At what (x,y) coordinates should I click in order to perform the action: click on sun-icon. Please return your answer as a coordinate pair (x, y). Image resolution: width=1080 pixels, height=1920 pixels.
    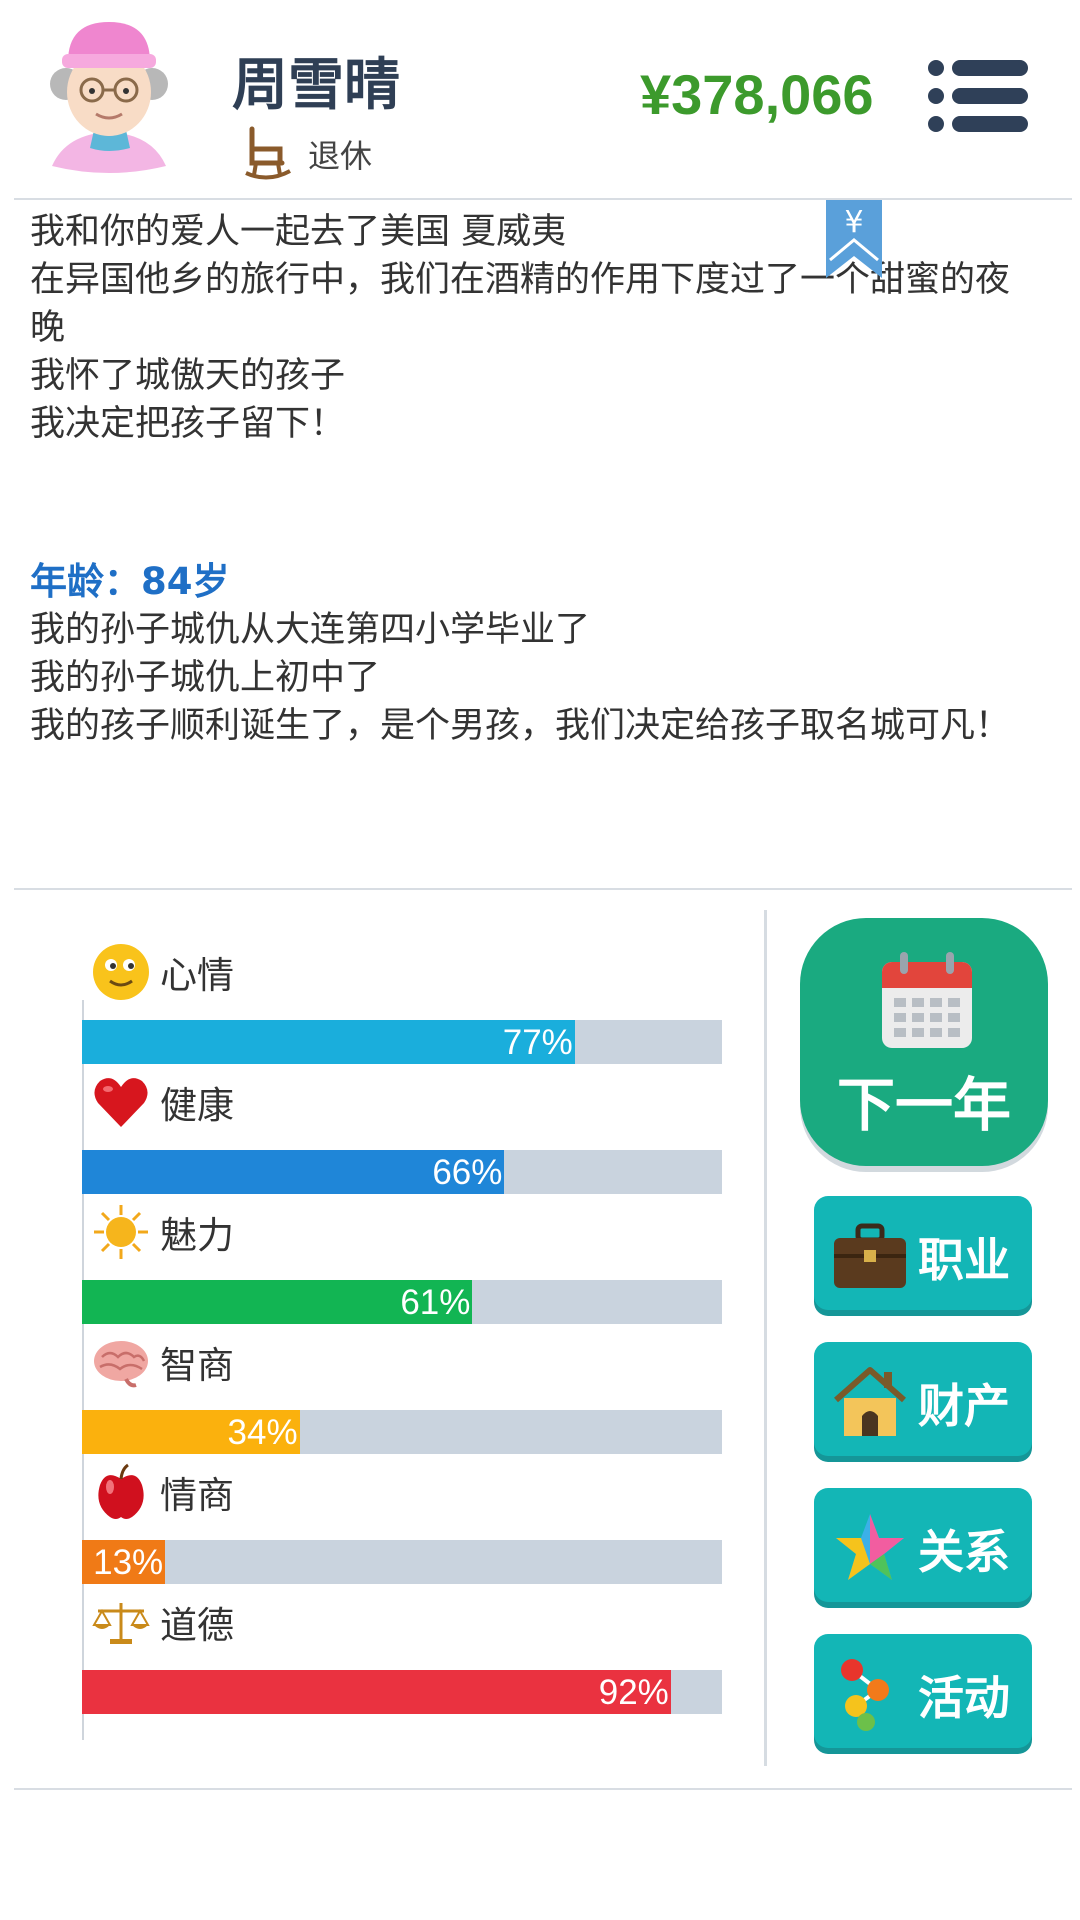
    Looking at the image, I should click on (121, 1232).